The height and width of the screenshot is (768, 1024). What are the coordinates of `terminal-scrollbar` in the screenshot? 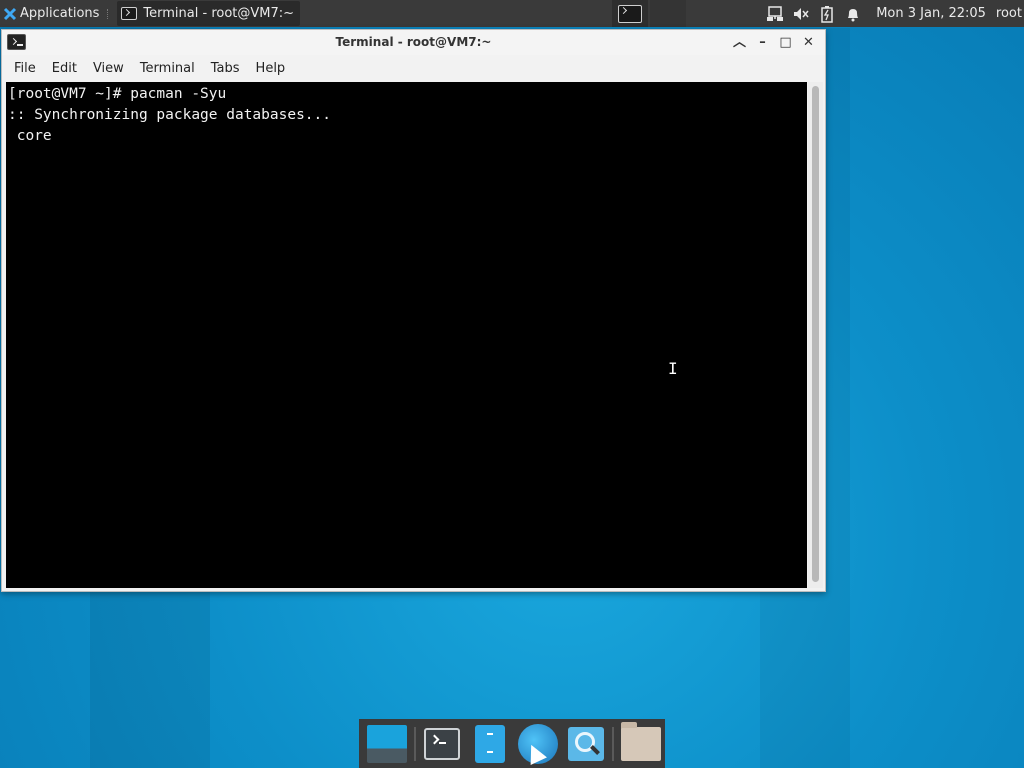 It's located at (815, 335).